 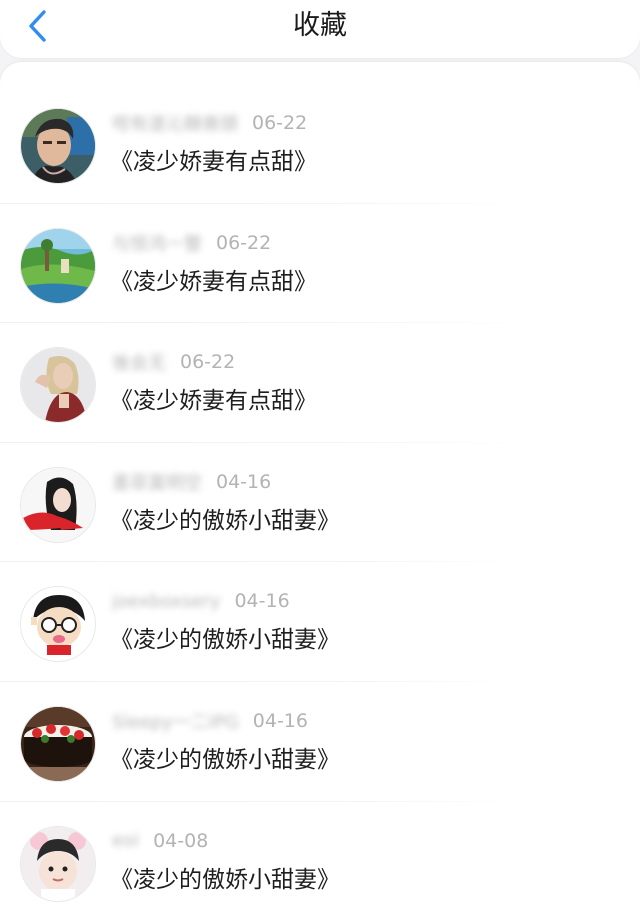 I want to click on username: eoi, so click(x=126, y=841).